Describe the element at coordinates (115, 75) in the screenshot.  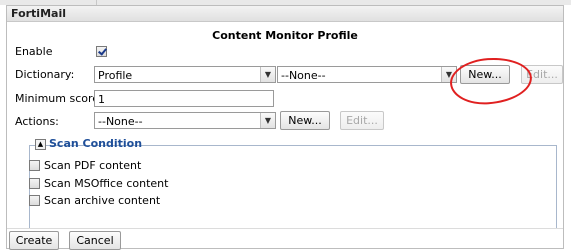
I see `dictionary-type-value: Profile` at that location.